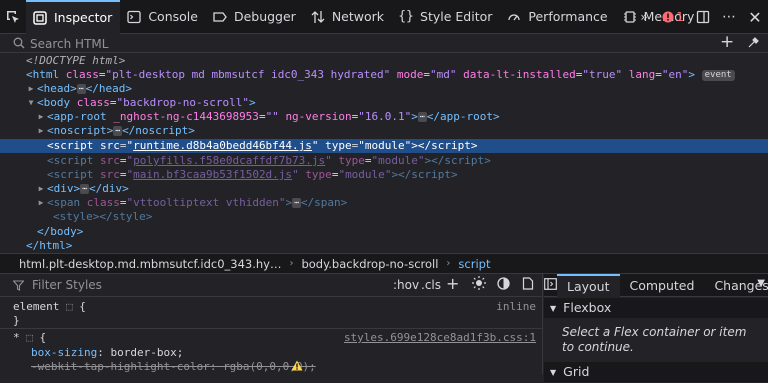 This screenshot has height=383, width=768. I want to click on declaration-box-sizing: box-sizing: border-box;, so click(107, 352).